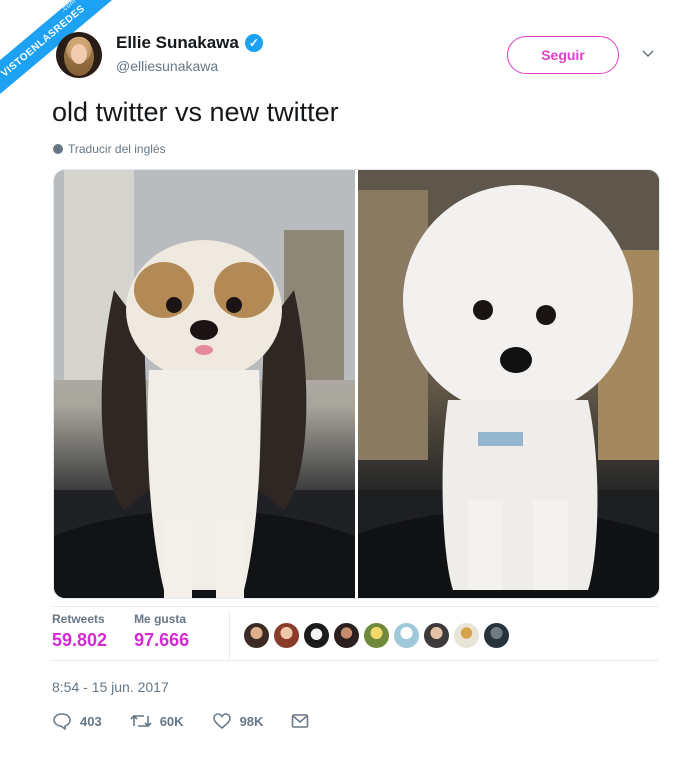 This screenshot has width=700, height=763. What do you see at coordinates (157, 721) in the screenshot?
I see `retweet-button: 60K` at bounding box center [157, 721].